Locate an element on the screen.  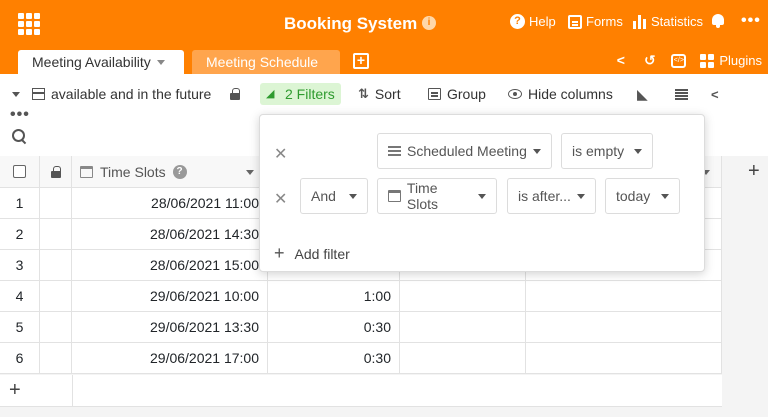
table-row: 4 29/06/2021 10:00 1:00 is located at coordinates (361, 296).